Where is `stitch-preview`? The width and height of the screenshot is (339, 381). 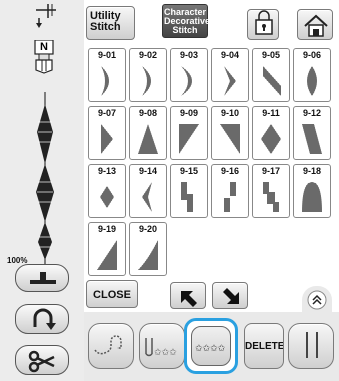 stitch-preview is located at coordinates (45, 182).